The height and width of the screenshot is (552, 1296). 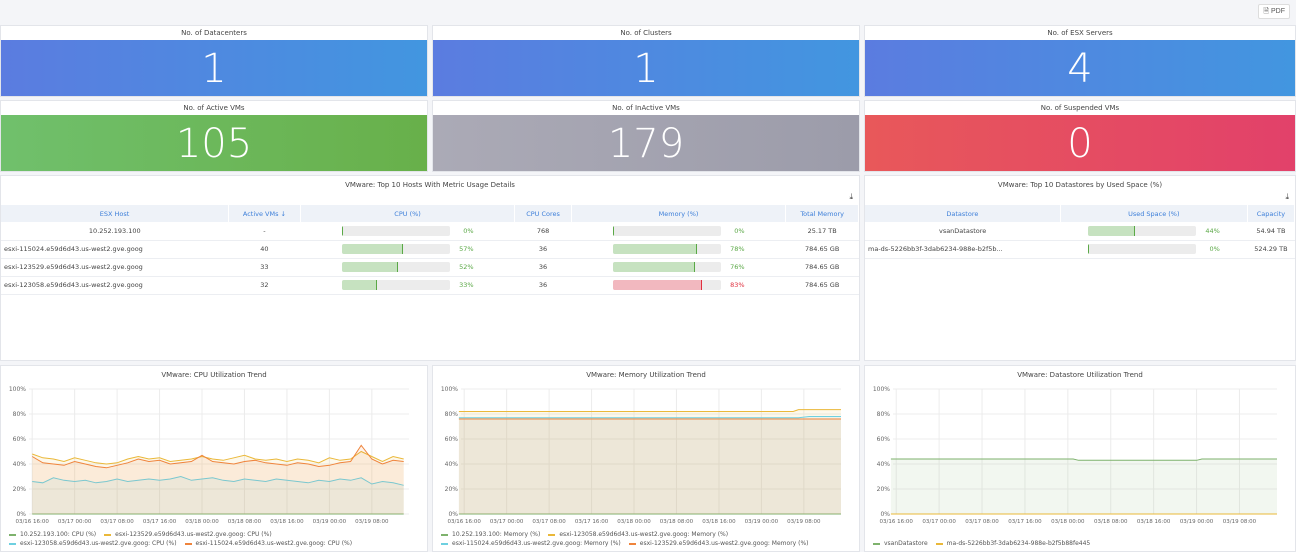 I want to click on top-bar: 🗎 PDF, so click(x=648, y=12).